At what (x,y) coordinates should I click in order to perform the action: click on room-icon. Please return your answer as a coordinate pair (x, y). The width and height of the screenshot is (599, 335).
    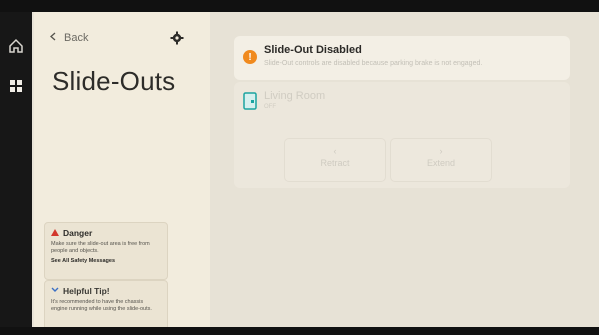
    Looking at the image, I should click on (250, 103).